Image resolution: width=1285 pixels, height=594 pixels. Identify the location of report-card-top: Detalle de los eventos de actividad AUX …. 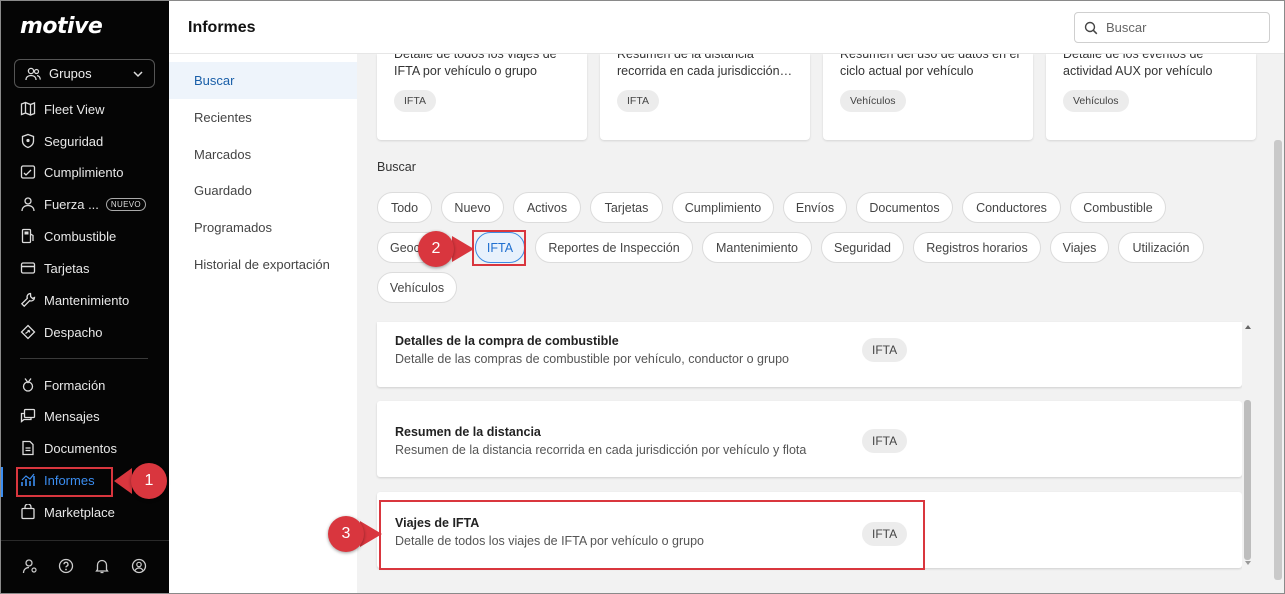
(1151, 97).